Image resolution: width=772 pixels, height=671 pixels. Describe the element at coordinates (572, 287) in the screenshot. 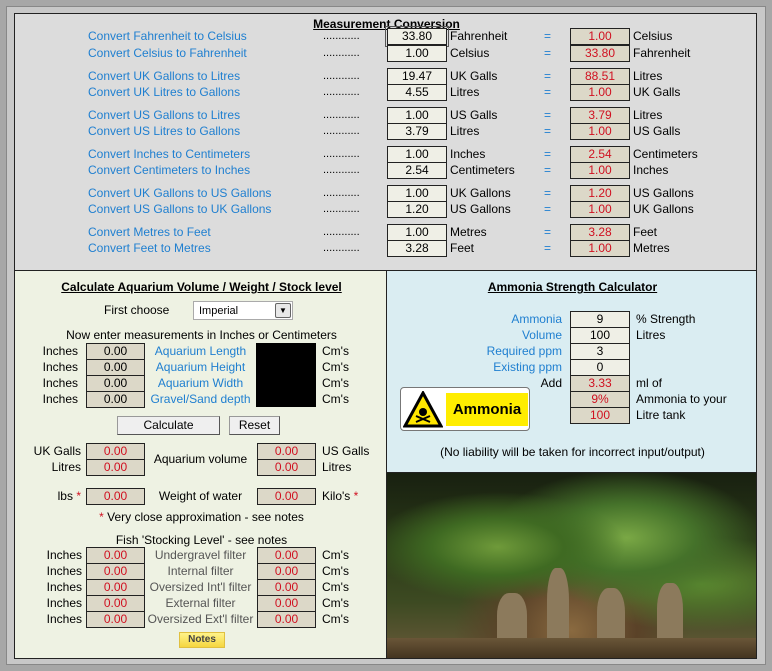

I see `ammonia-title: Ammonia Strength Calculator` at that location.